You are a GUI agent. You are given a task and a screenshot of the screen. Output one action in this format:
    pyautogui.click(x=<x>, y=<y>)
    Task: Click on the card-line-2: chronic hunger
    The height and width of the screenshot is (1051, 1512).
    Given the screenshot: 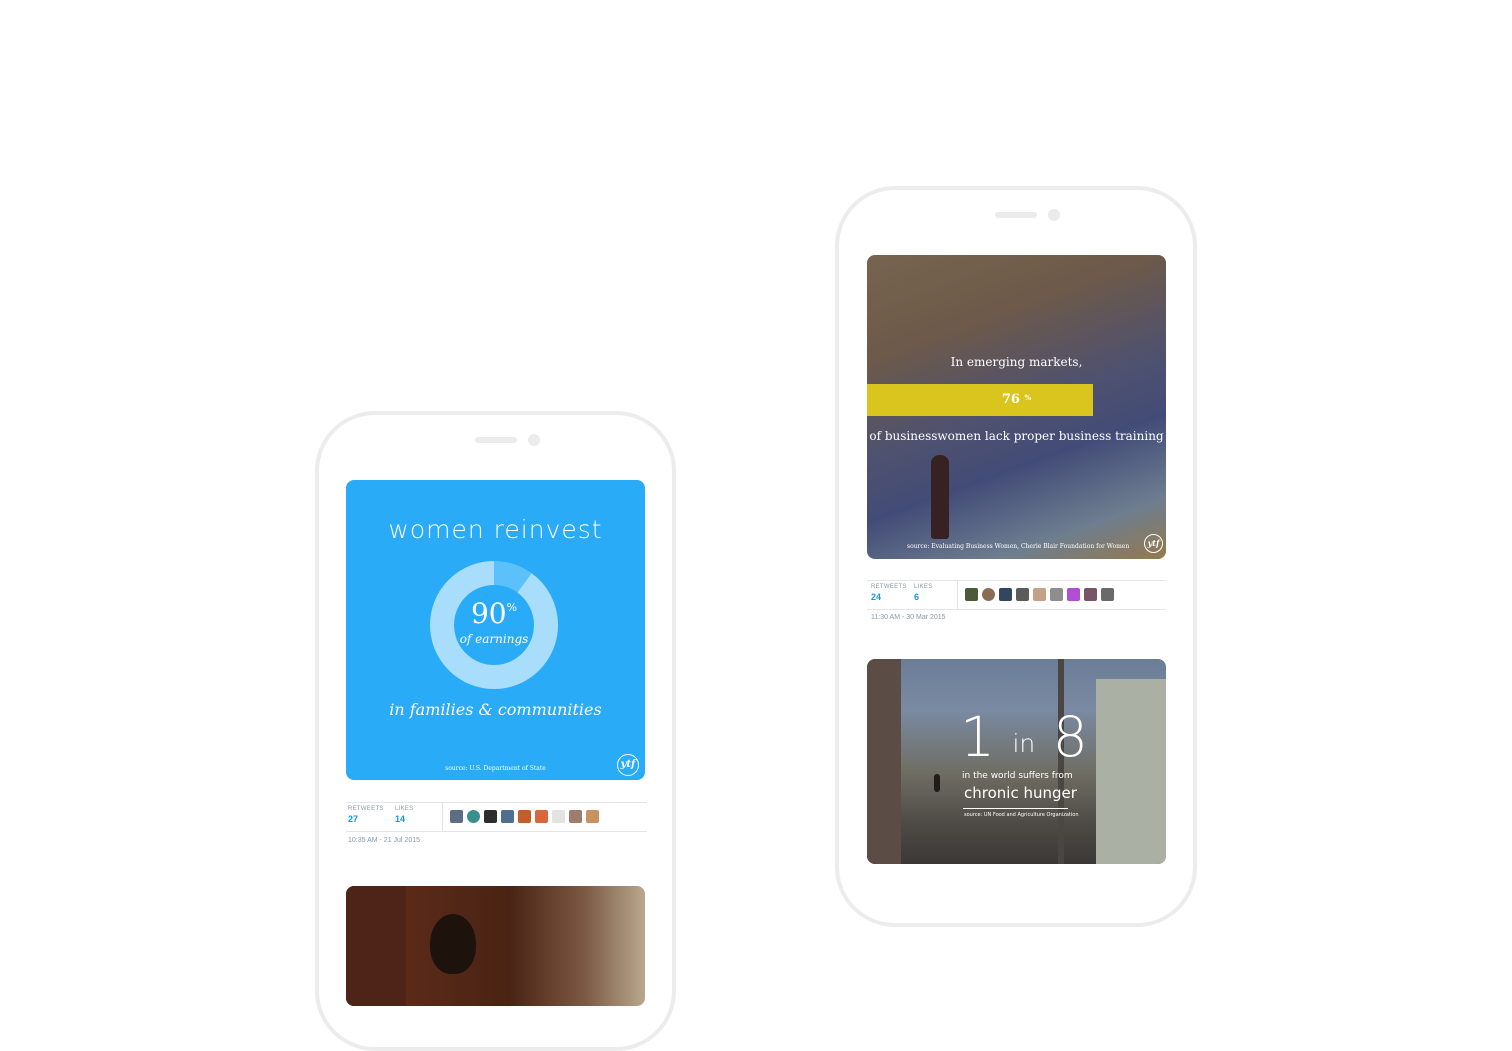 What is the action you would take?
    pyautogui.click(x=1020, y=793)
    